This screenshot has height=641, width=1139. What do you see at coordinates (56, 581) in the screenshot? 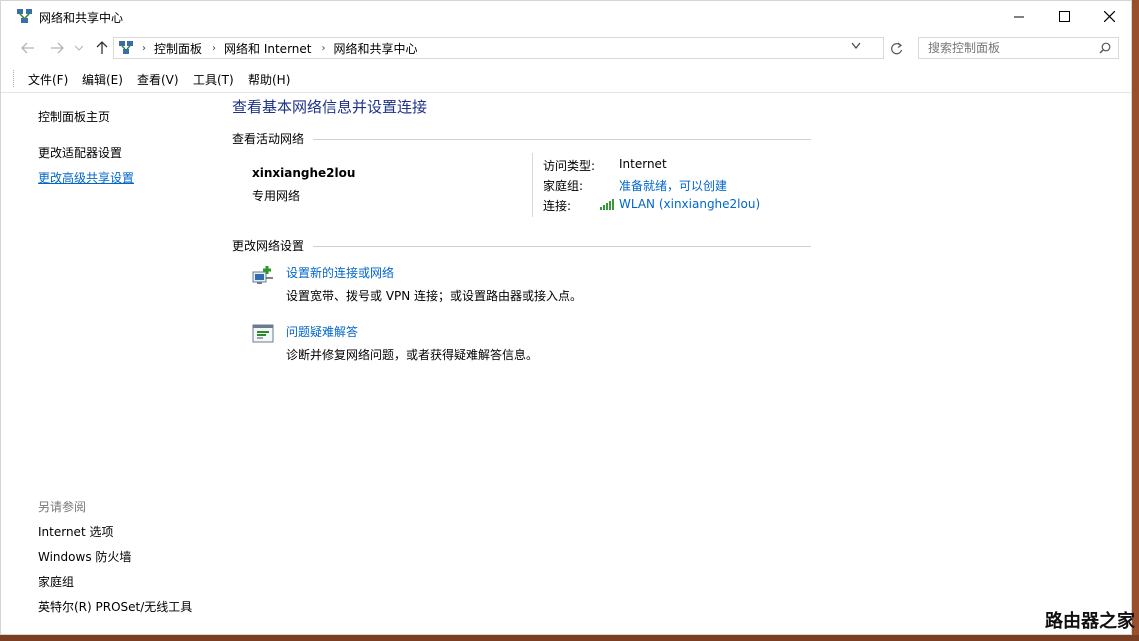
I see `homegroup-link: 家庭组` at bounding box center [56, 581].